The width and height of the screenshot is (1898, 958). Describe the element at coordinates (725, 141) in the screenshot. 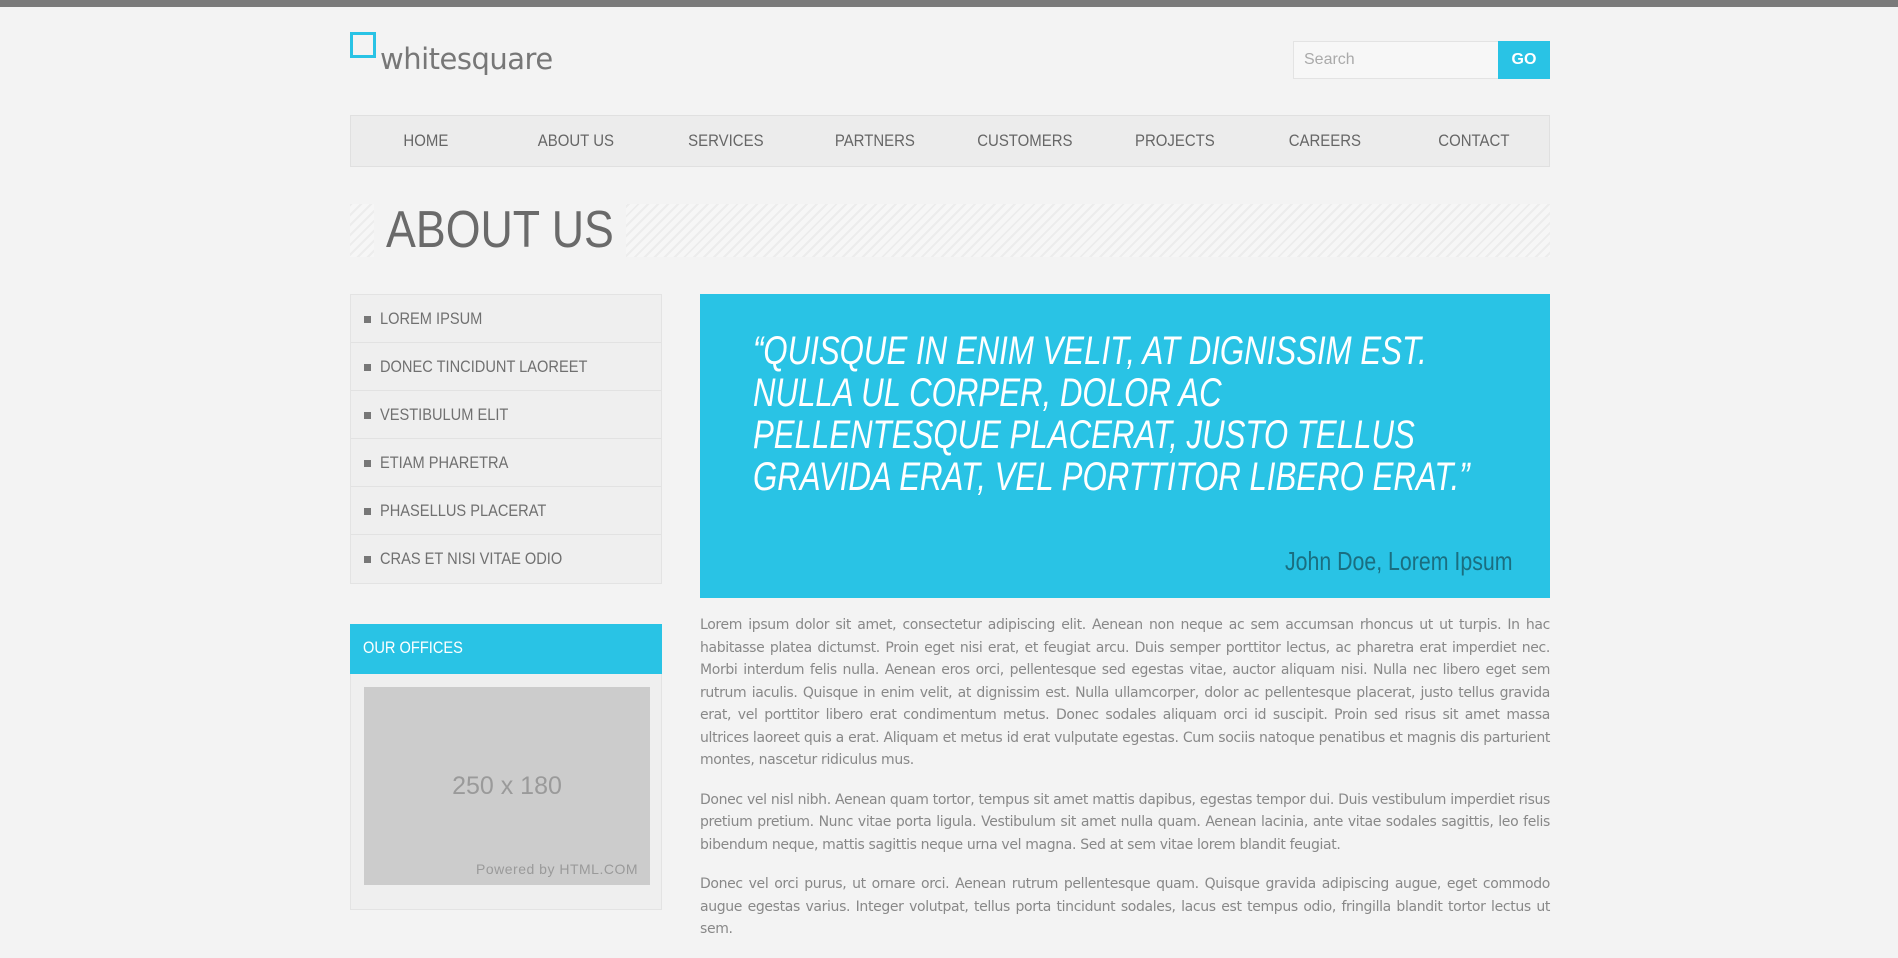

I see `nav-item-services: SERVICES` at that location.